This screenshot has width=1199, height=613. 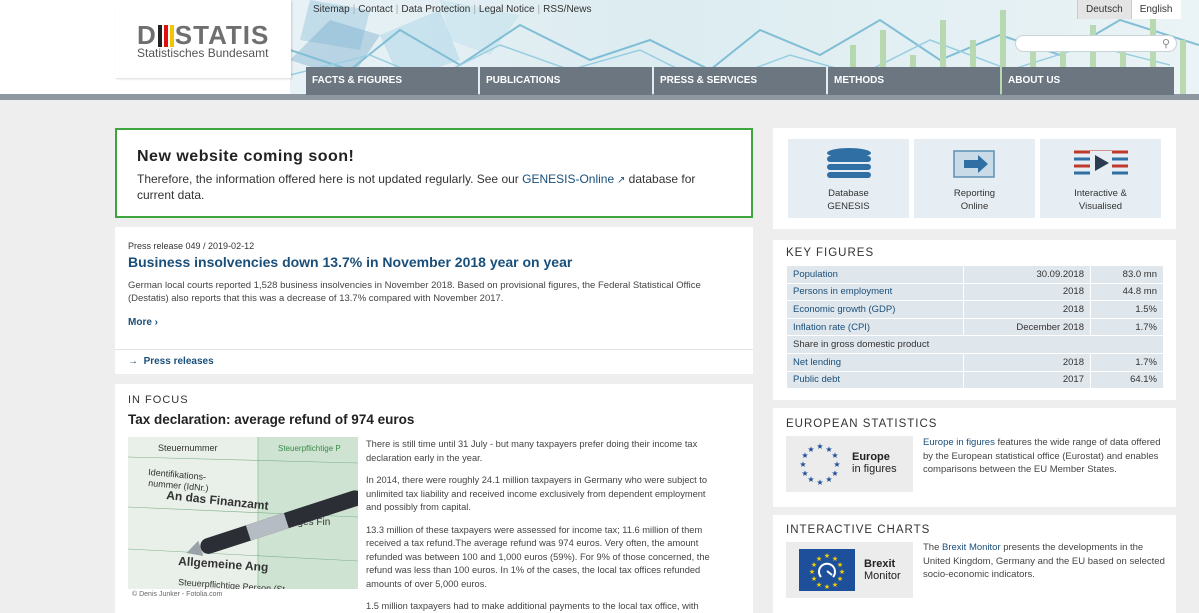 What do you see at coordinates (827, 570) in the screenshot?
I see `eu-flag-icon: ★ ★★★ ★★★★ ★★★★` at bounding box center [827, 570].